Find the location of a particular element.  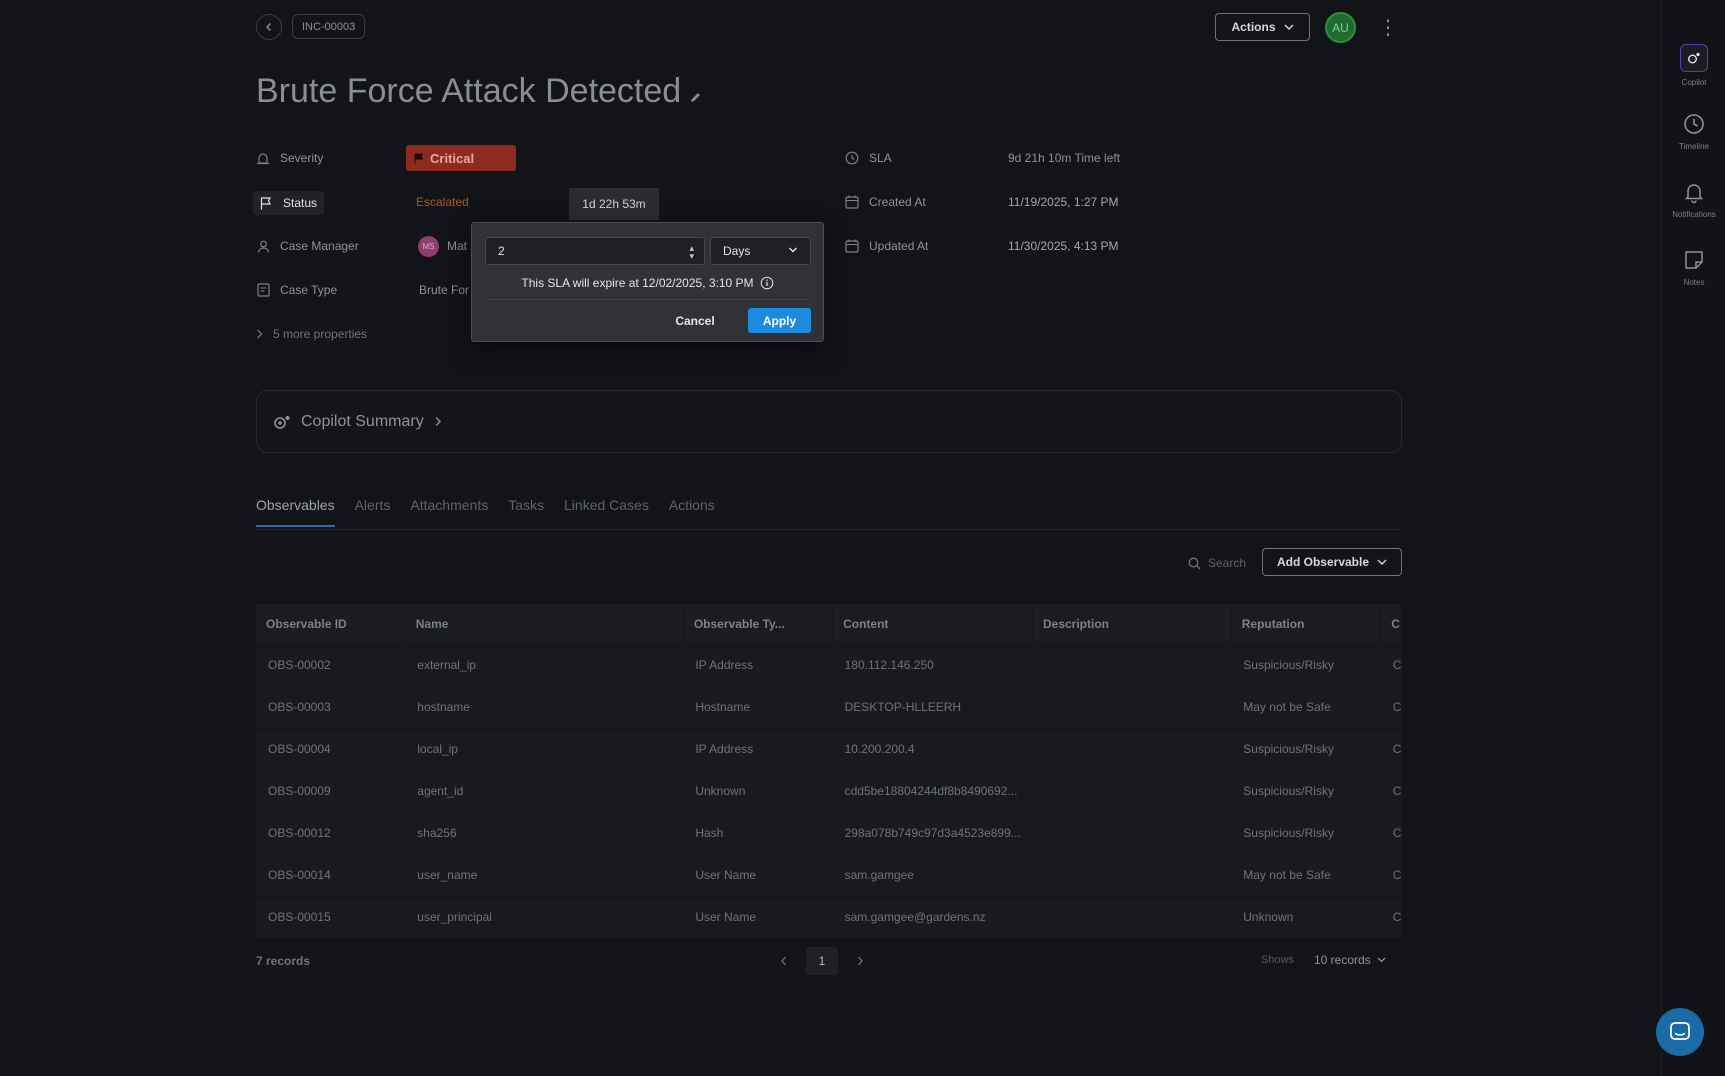

more-properties-toggle: 5 more properties is located at coordinates (311, 334).